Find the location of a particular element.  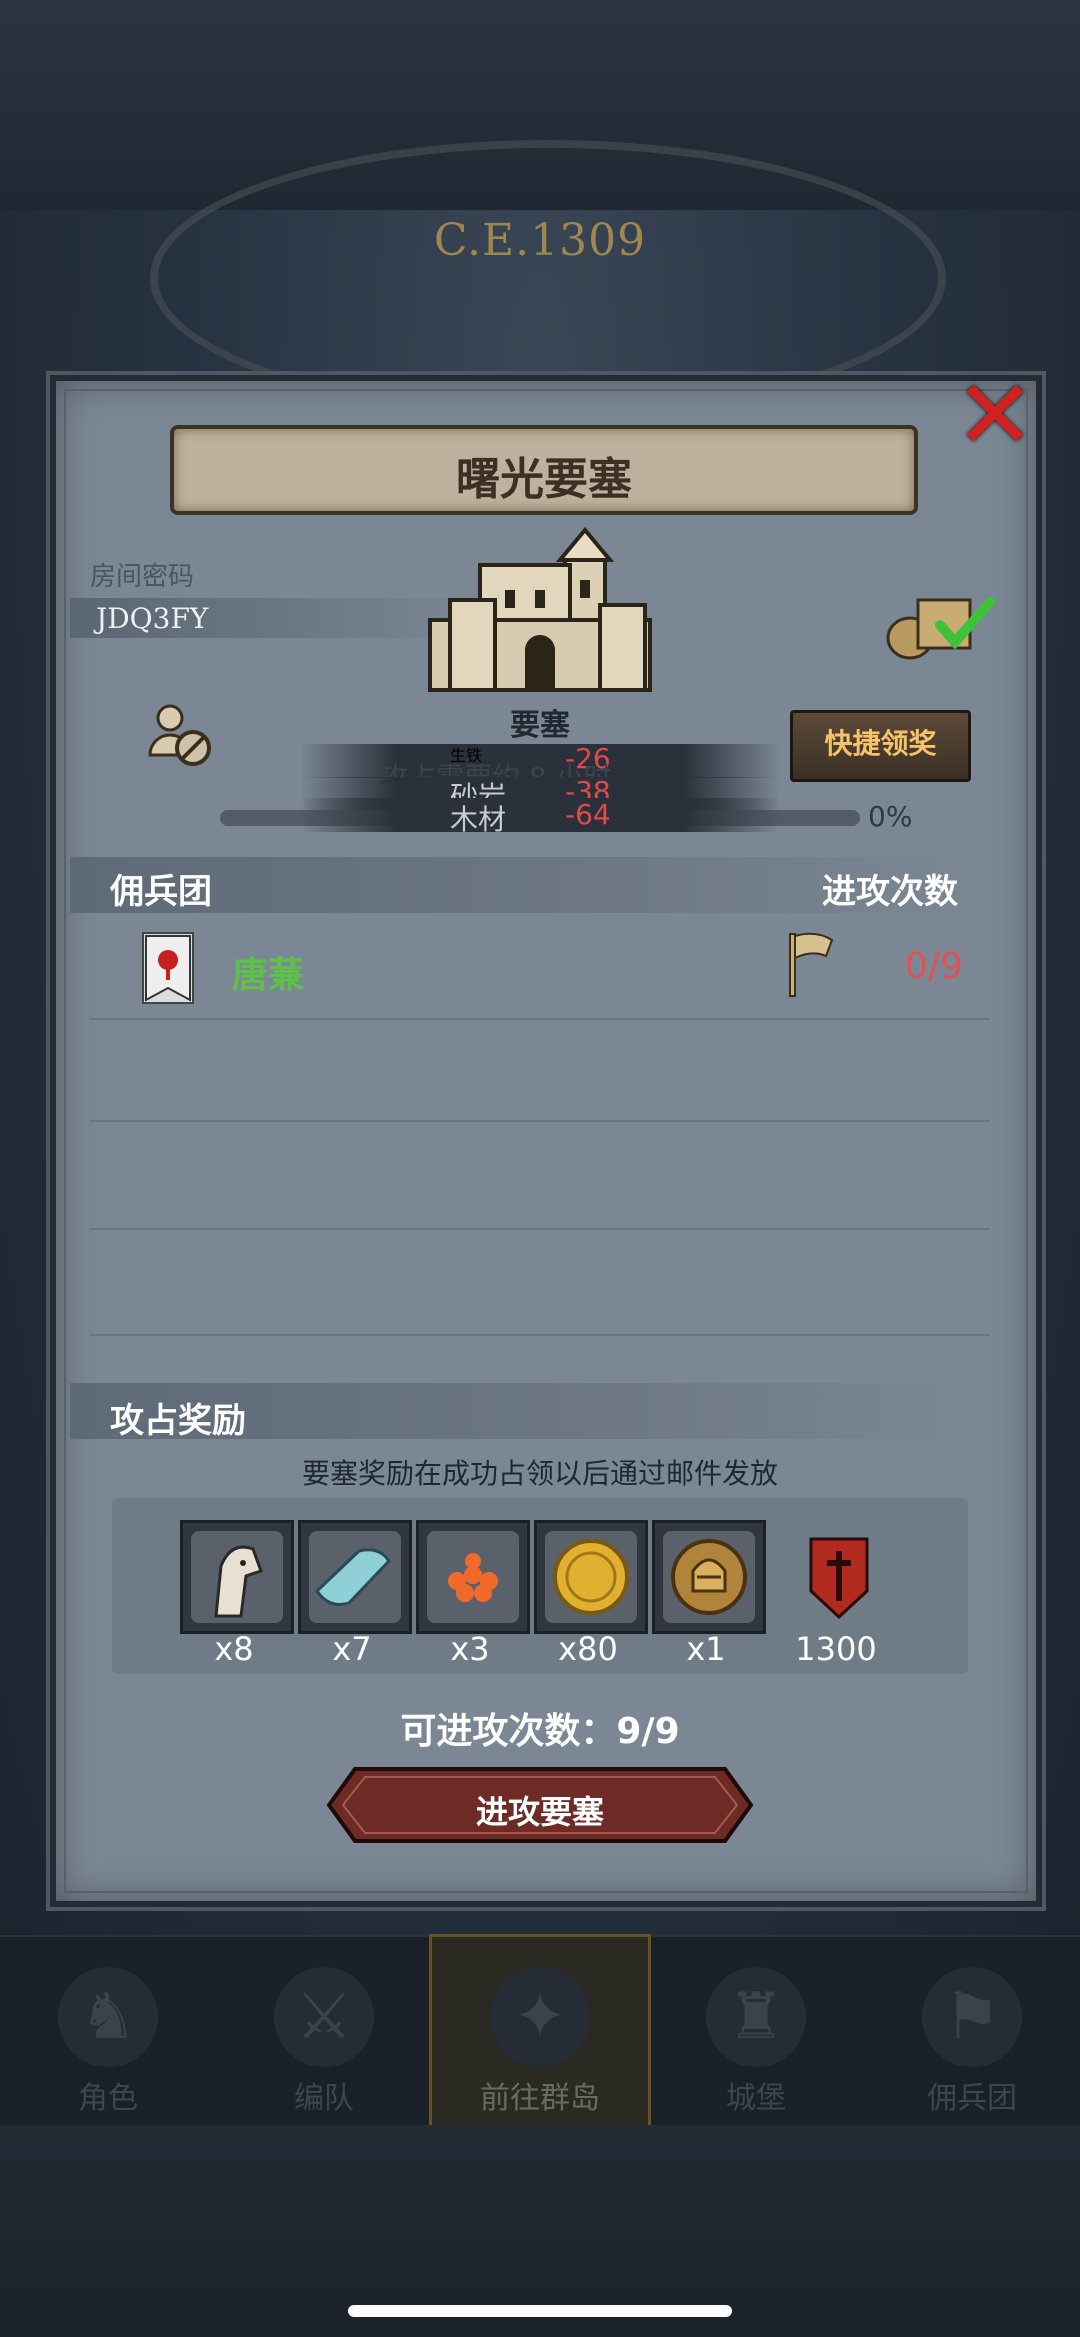

fortress-type-label: 要塞 is located at coordinates (540, 725).